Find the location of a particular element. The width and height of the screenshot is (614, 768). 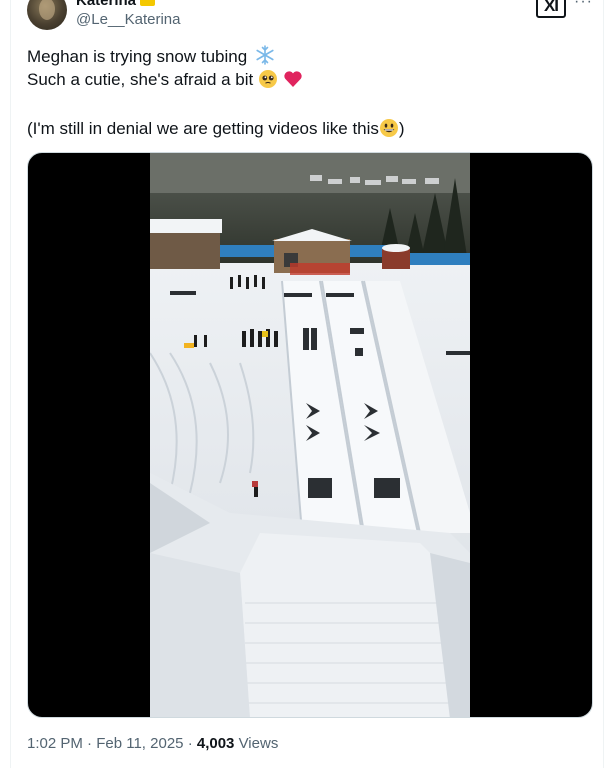

tweet-text-line-2: Such a cutie, she's afraid a bit is located at coordinates (165, 80).